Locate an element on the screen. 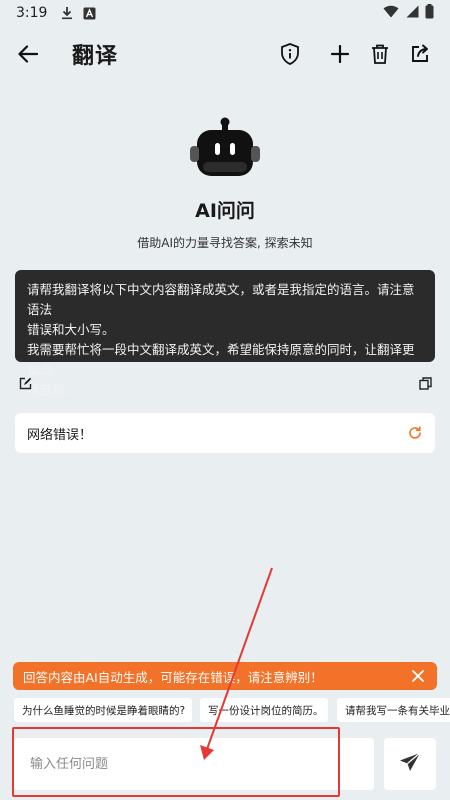 Image resolution: width=450 pixels, height=800 pixels. prompt-line: 我需要帮忙将一段中文翻译成英文，希望能保持原意的同时，让翻译更加流 is located at coordinates (221, 359).